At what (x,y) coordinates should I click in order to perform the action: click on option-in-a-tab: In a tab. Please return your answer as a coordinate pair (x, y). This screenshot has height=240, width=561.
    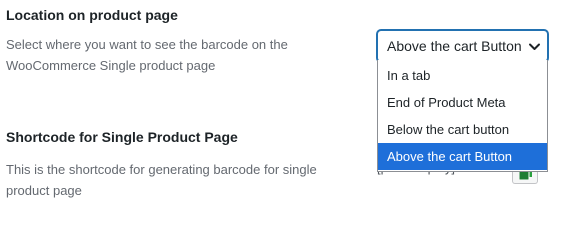
    Looking at the image, I should click on (462, 75).